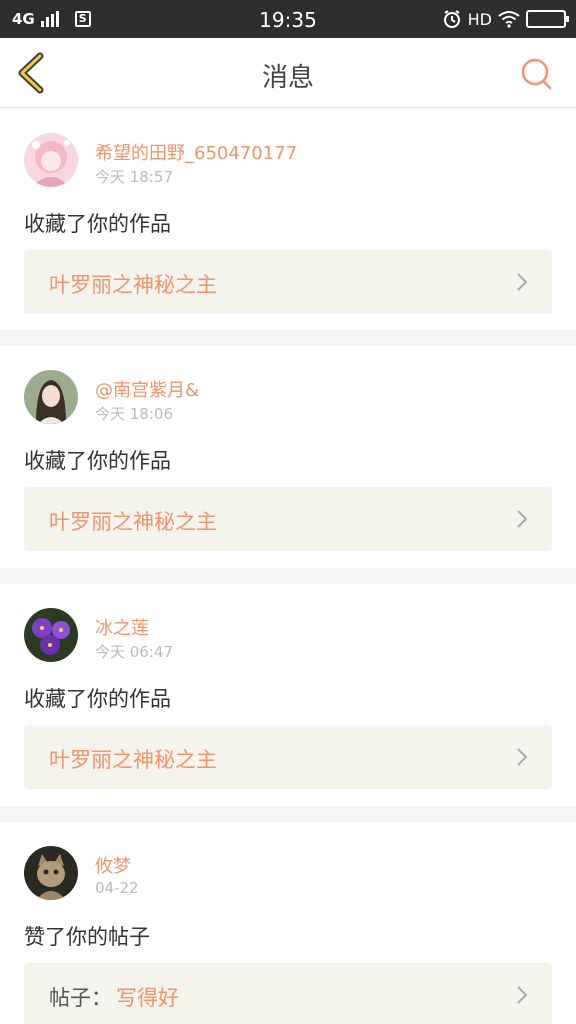  I want to click on avatar-pink-anime-image, so click(51, 160).